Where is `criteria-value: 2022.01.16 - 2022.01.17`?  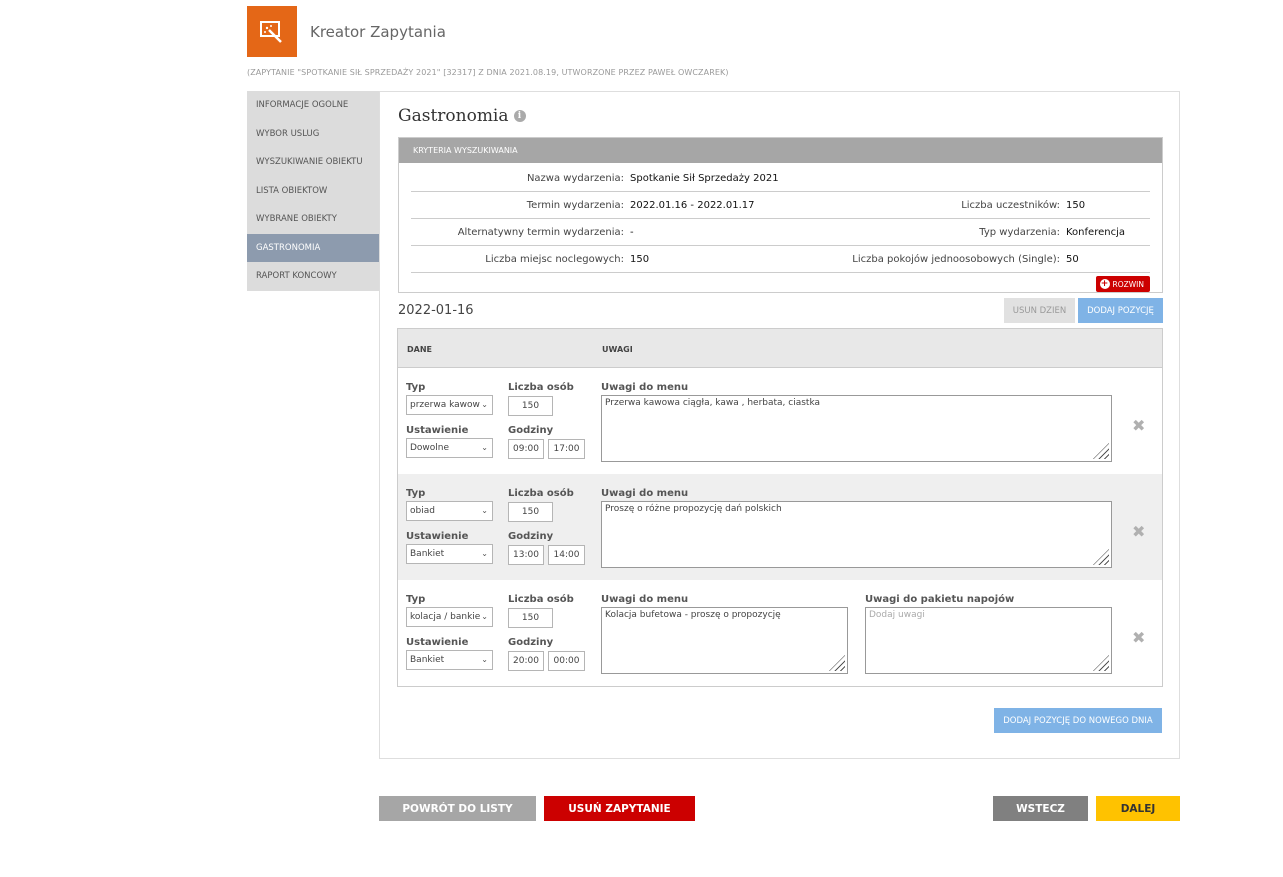
criteria-value: 2022.01.16 - 2022.01.17 is located at coordinates (692, 205).